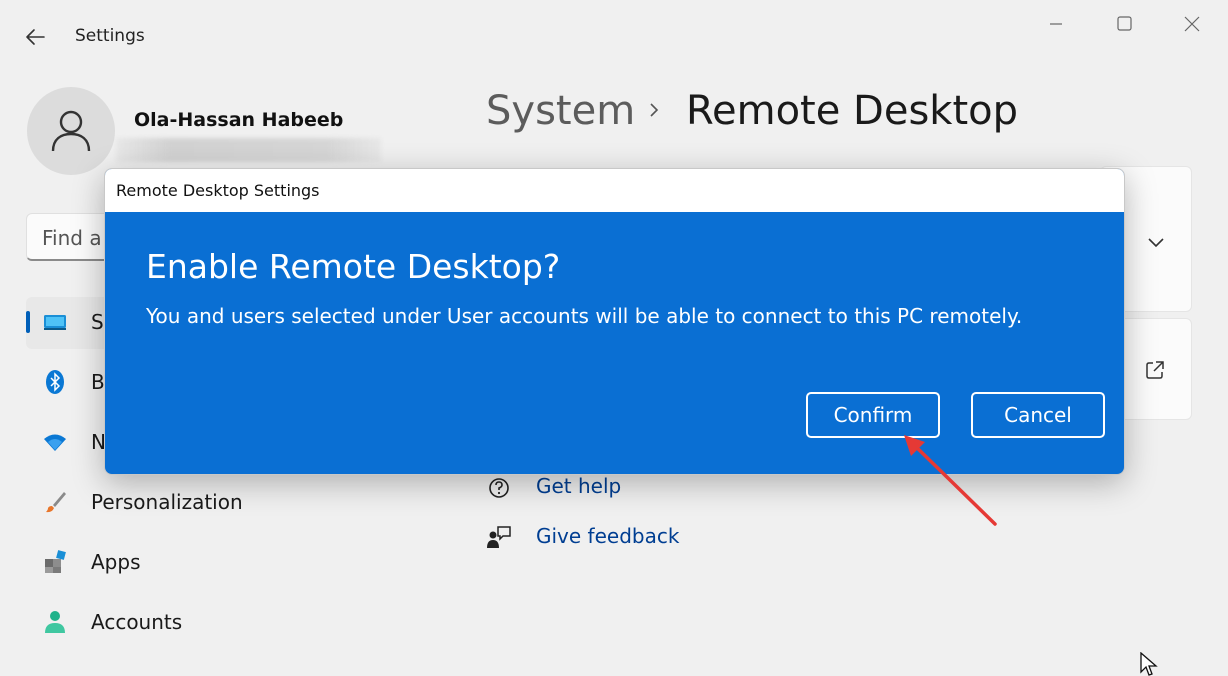 Image resolution: width=1228 pixels, height=676 pixels. Describe the element at coordinates (35, 37) in the screenshot. I see `back-arrow-icon` at that location.